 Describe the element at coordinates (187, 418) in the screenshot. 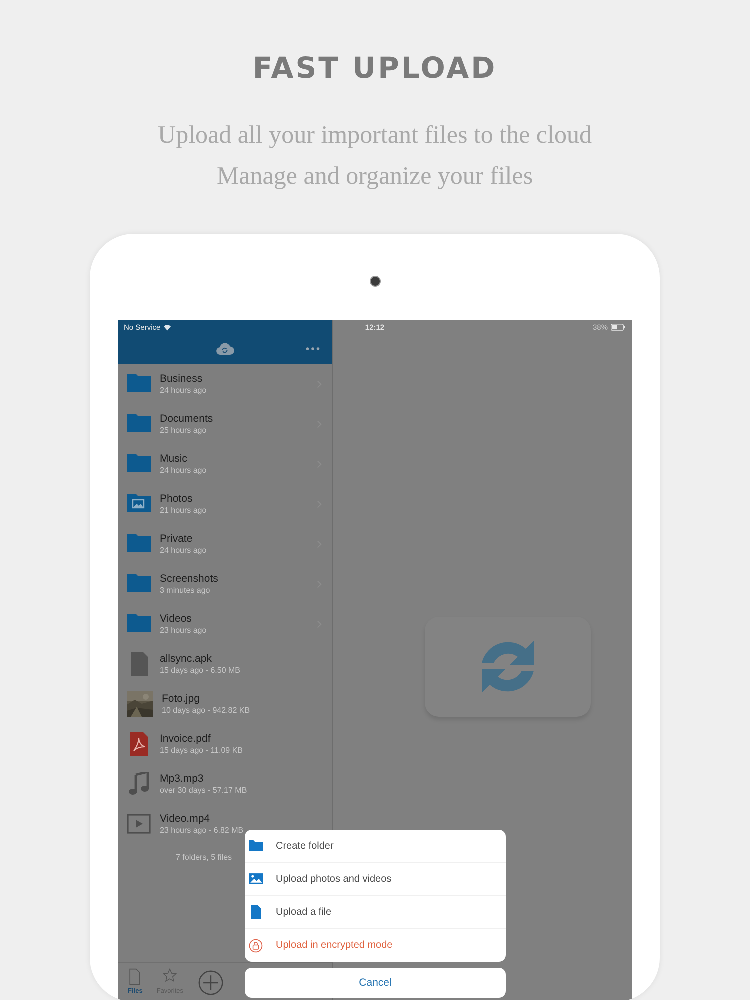

I see `file-name: Documents` at that location.